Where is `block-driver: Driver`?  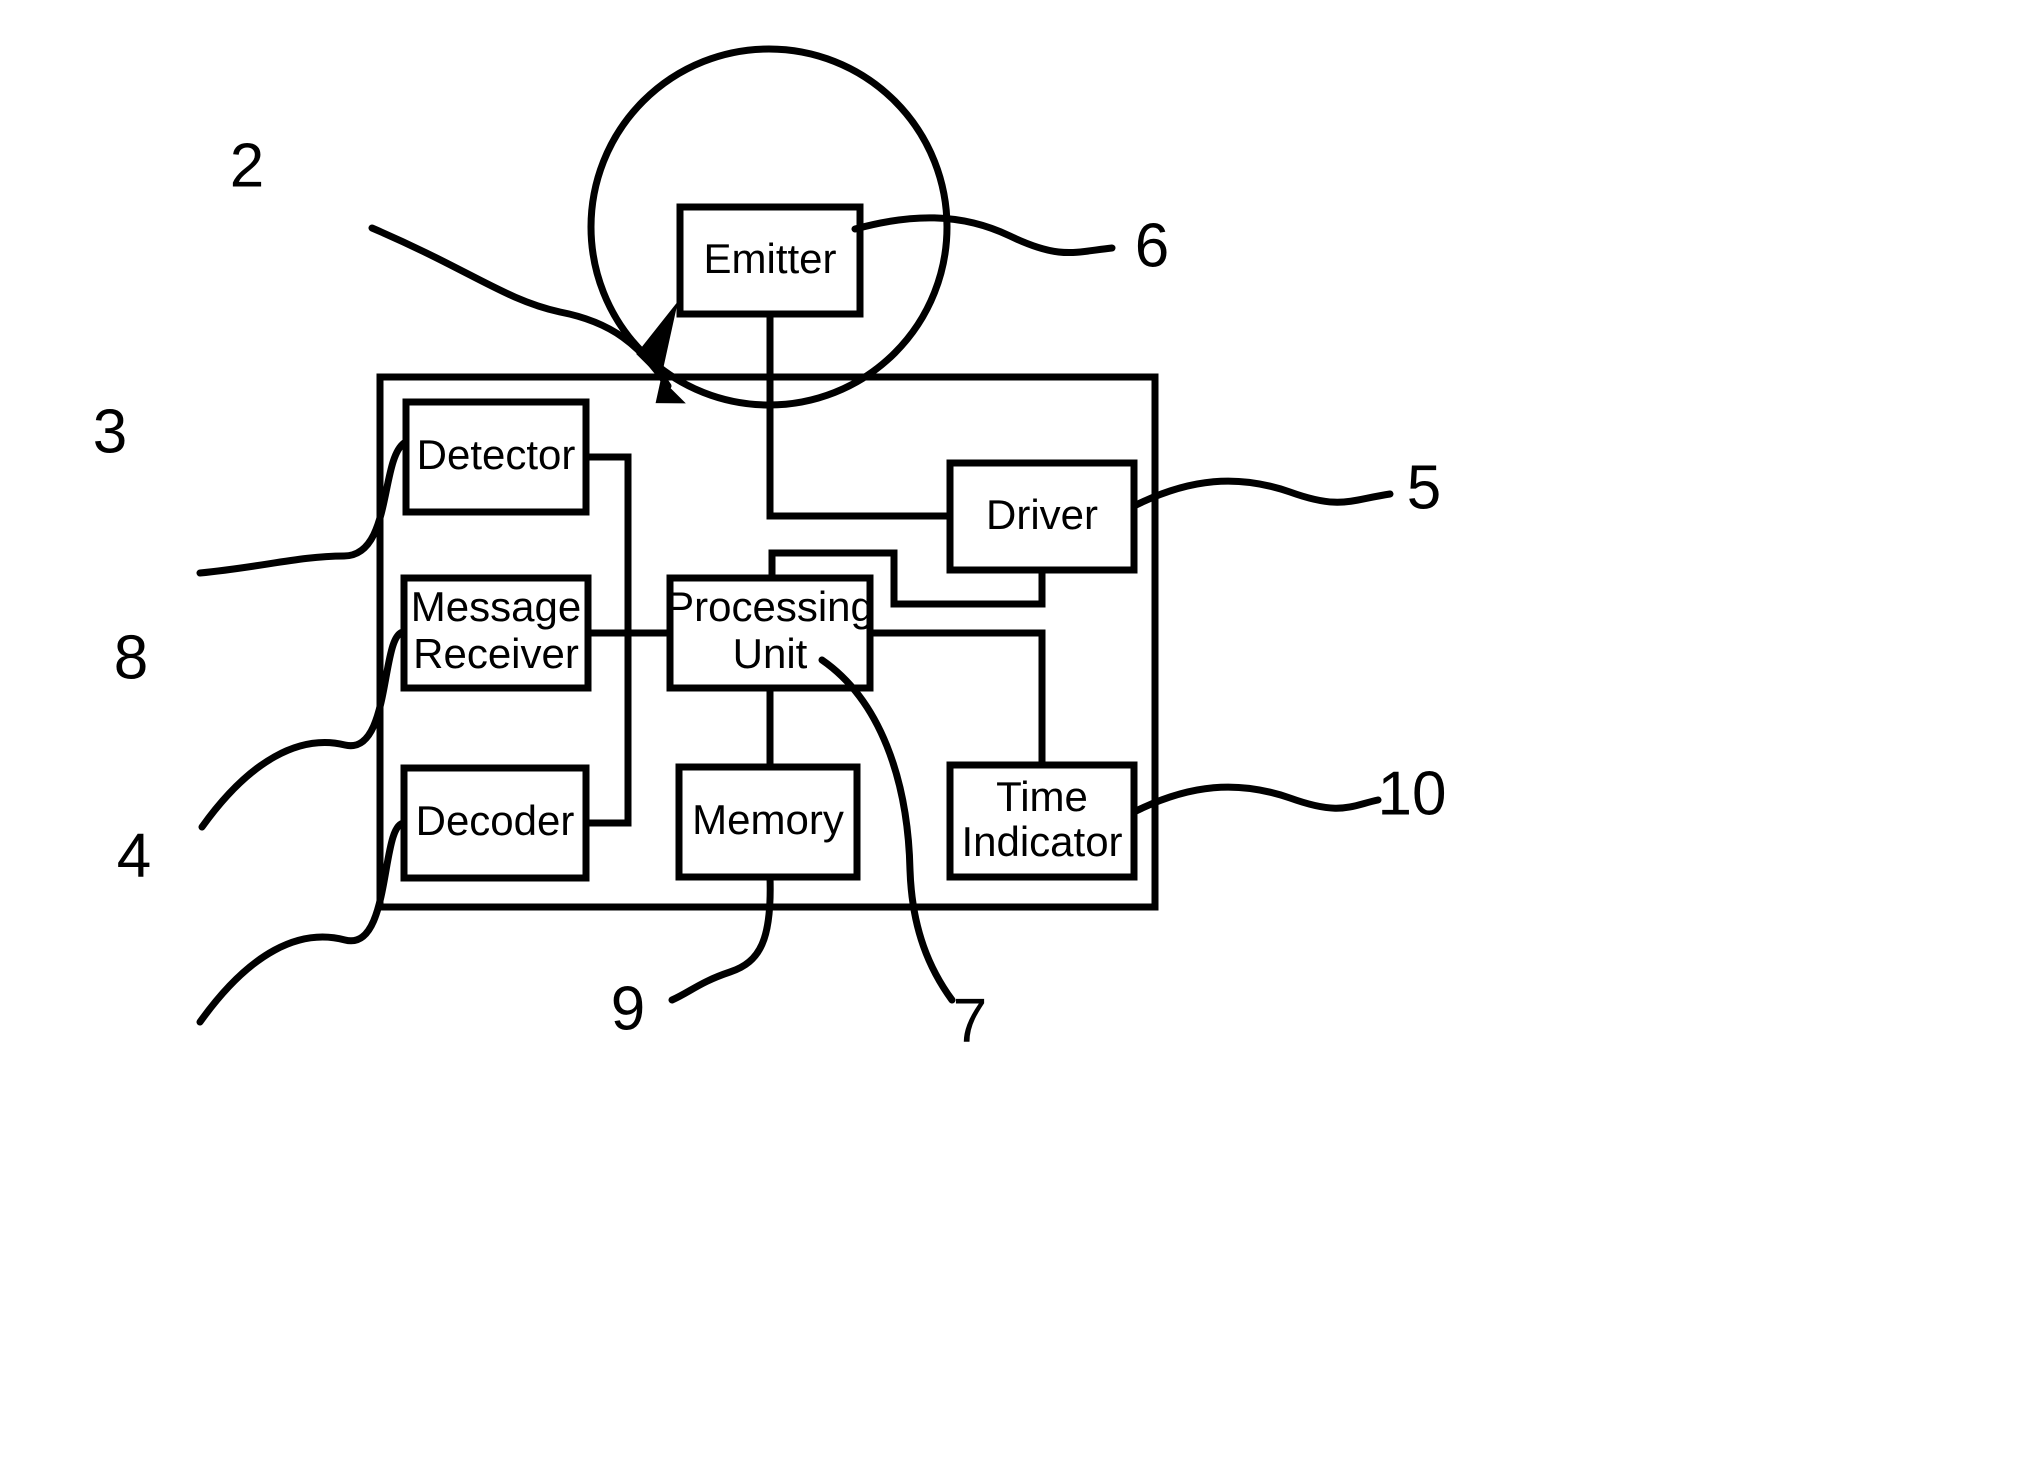 block-driver: Driver is located at coordinates (1042, 516).